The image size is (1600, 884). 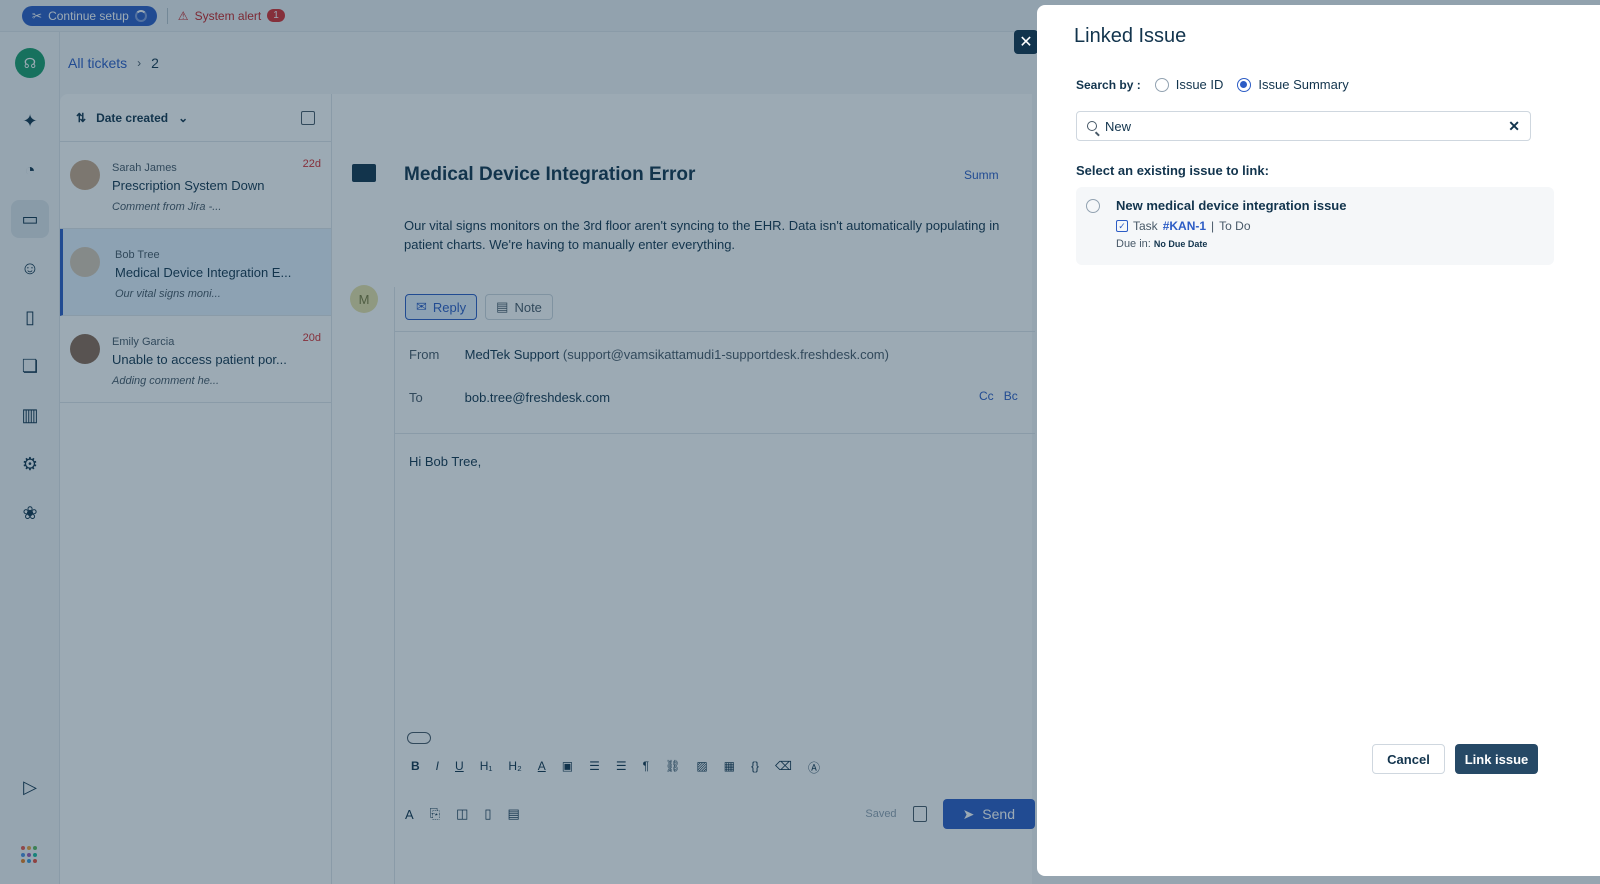 I want to click on issue-status: To Do, so click(x=1235, y=226).